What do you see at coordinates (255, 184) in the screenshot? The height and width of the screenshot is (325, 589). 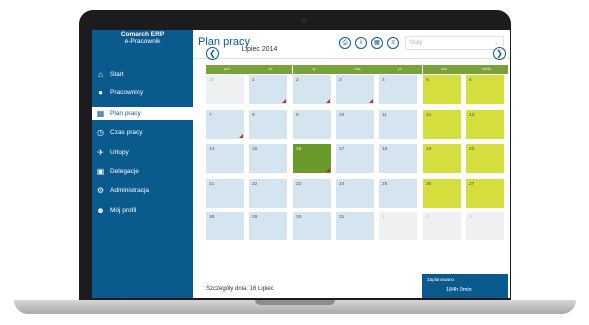 I see `day-number: 22` at bounding box center [255, 184].